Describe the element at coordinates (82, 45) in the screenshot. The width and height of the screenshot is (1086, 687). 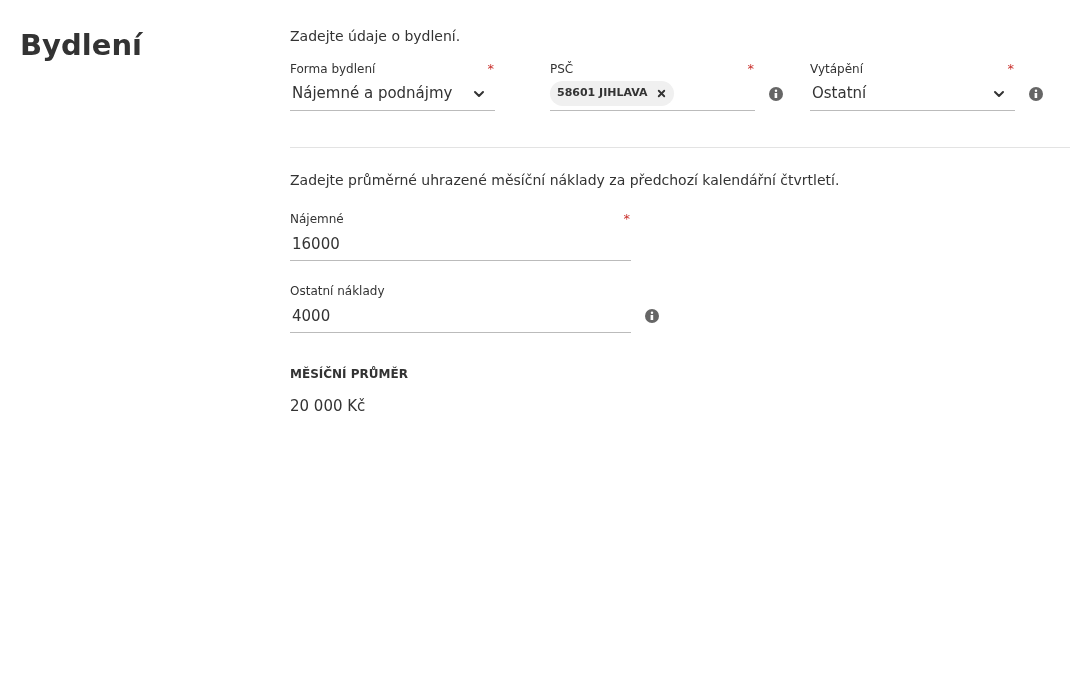
I see `page-title: Bydlení` at that location.